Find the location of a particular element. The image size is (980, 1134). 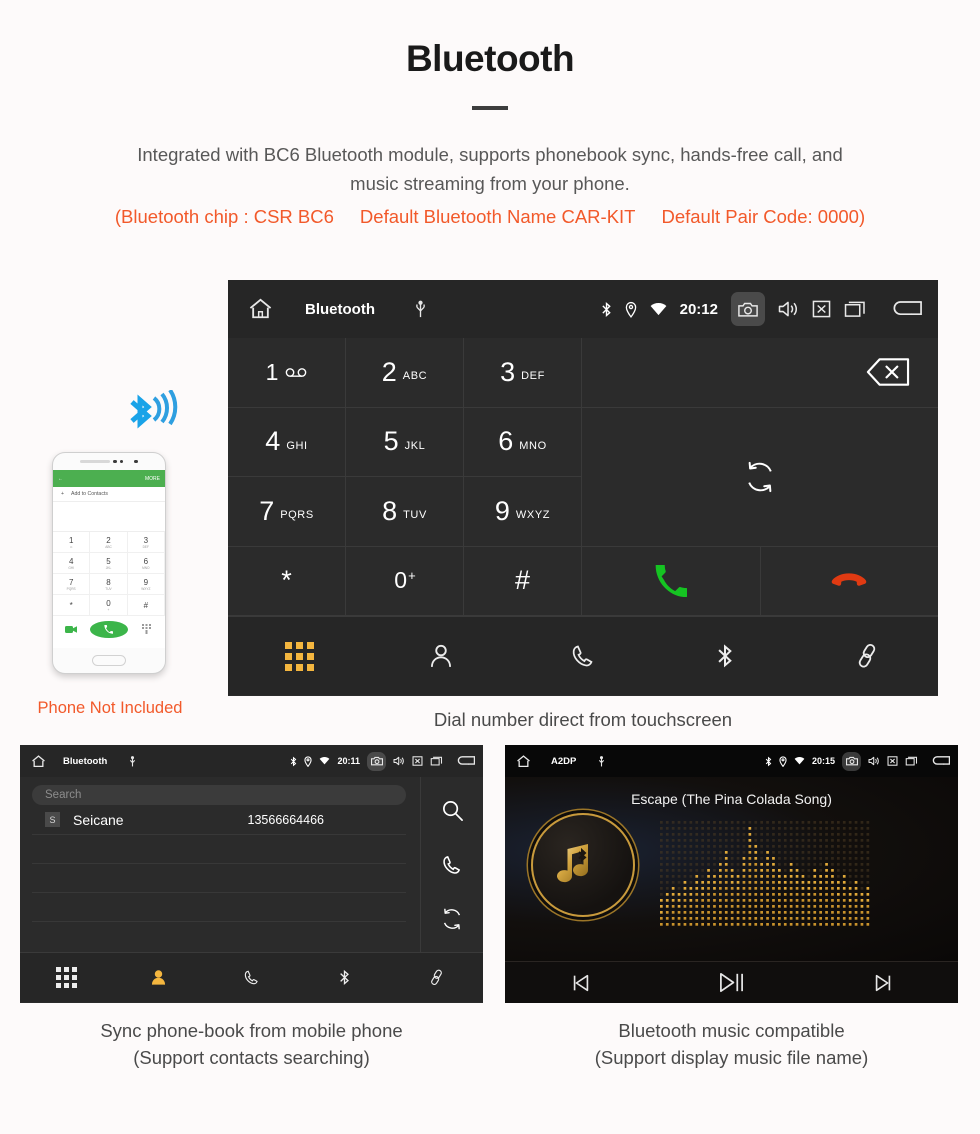

song-title: Escape (The Pina Colada Song) is located at coordinates (731, 799).